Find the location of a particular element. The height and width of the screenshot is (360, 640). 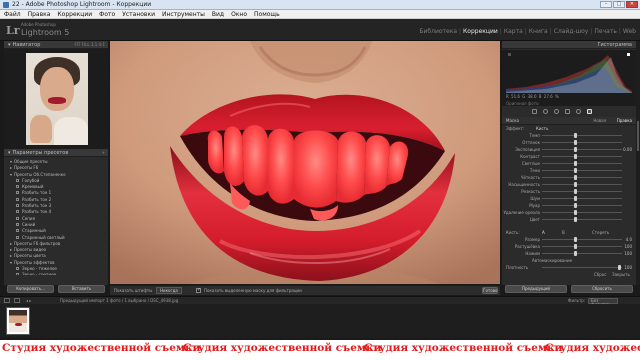

menu-tools: Инструменты is located at coordinates (183, 14).